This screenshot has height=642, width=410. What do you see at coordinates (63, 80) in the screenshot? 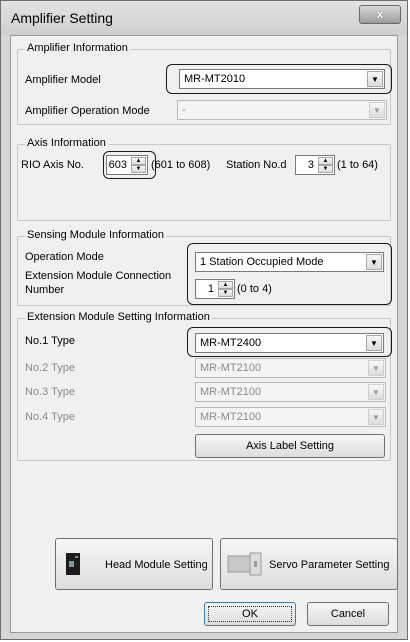
I see `amplifier-model-label: Amplifier Model` at bounding box center [63, 80].